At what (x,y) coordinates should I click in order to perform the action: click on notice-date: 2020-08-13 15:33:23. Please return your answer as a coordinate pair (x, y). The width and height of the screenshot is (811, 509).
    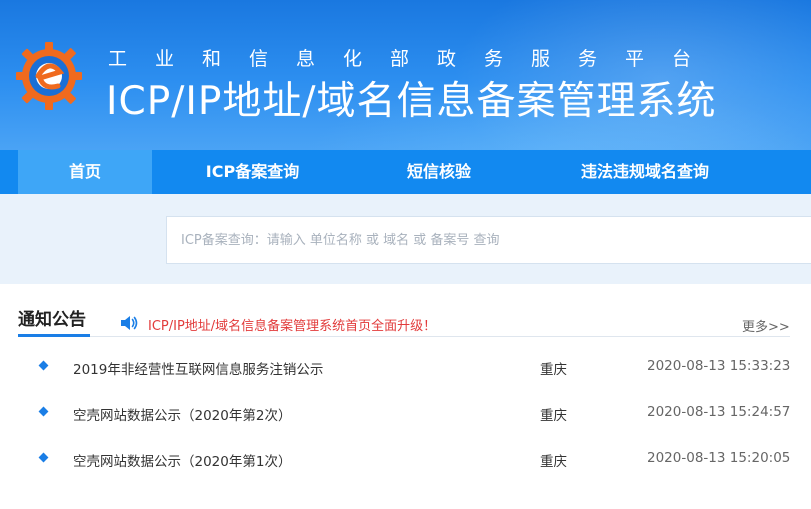
    Looking at the image, I should click on (719, 366).